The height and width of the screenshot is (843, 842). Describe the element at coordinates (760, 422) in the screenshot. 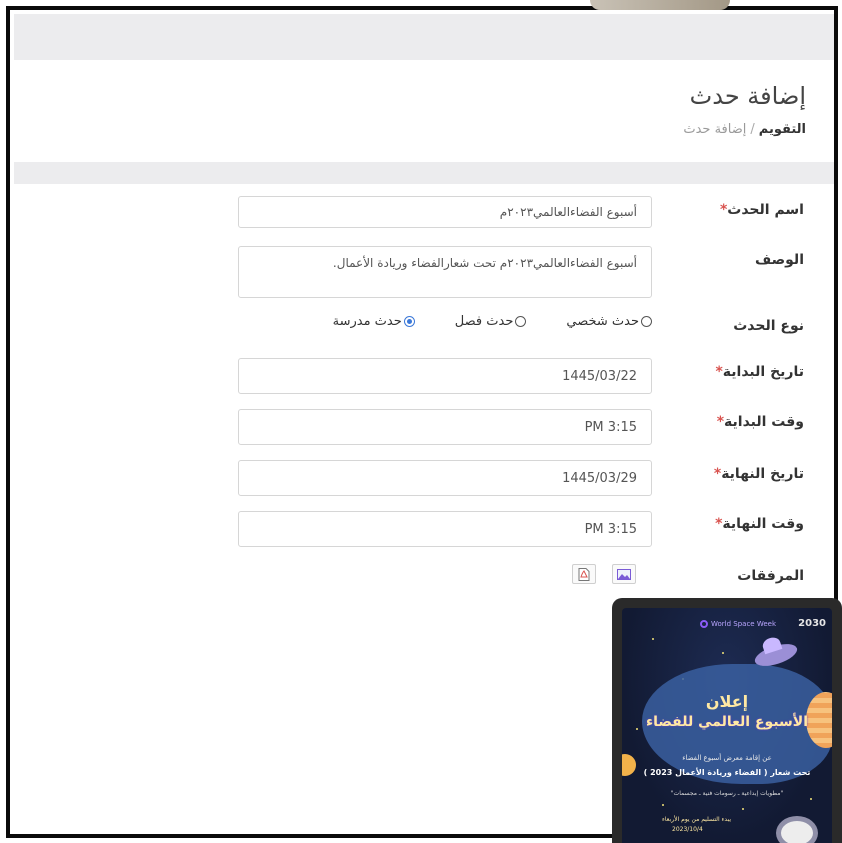

I see `start-time-label: وقت البداية*` at that location.